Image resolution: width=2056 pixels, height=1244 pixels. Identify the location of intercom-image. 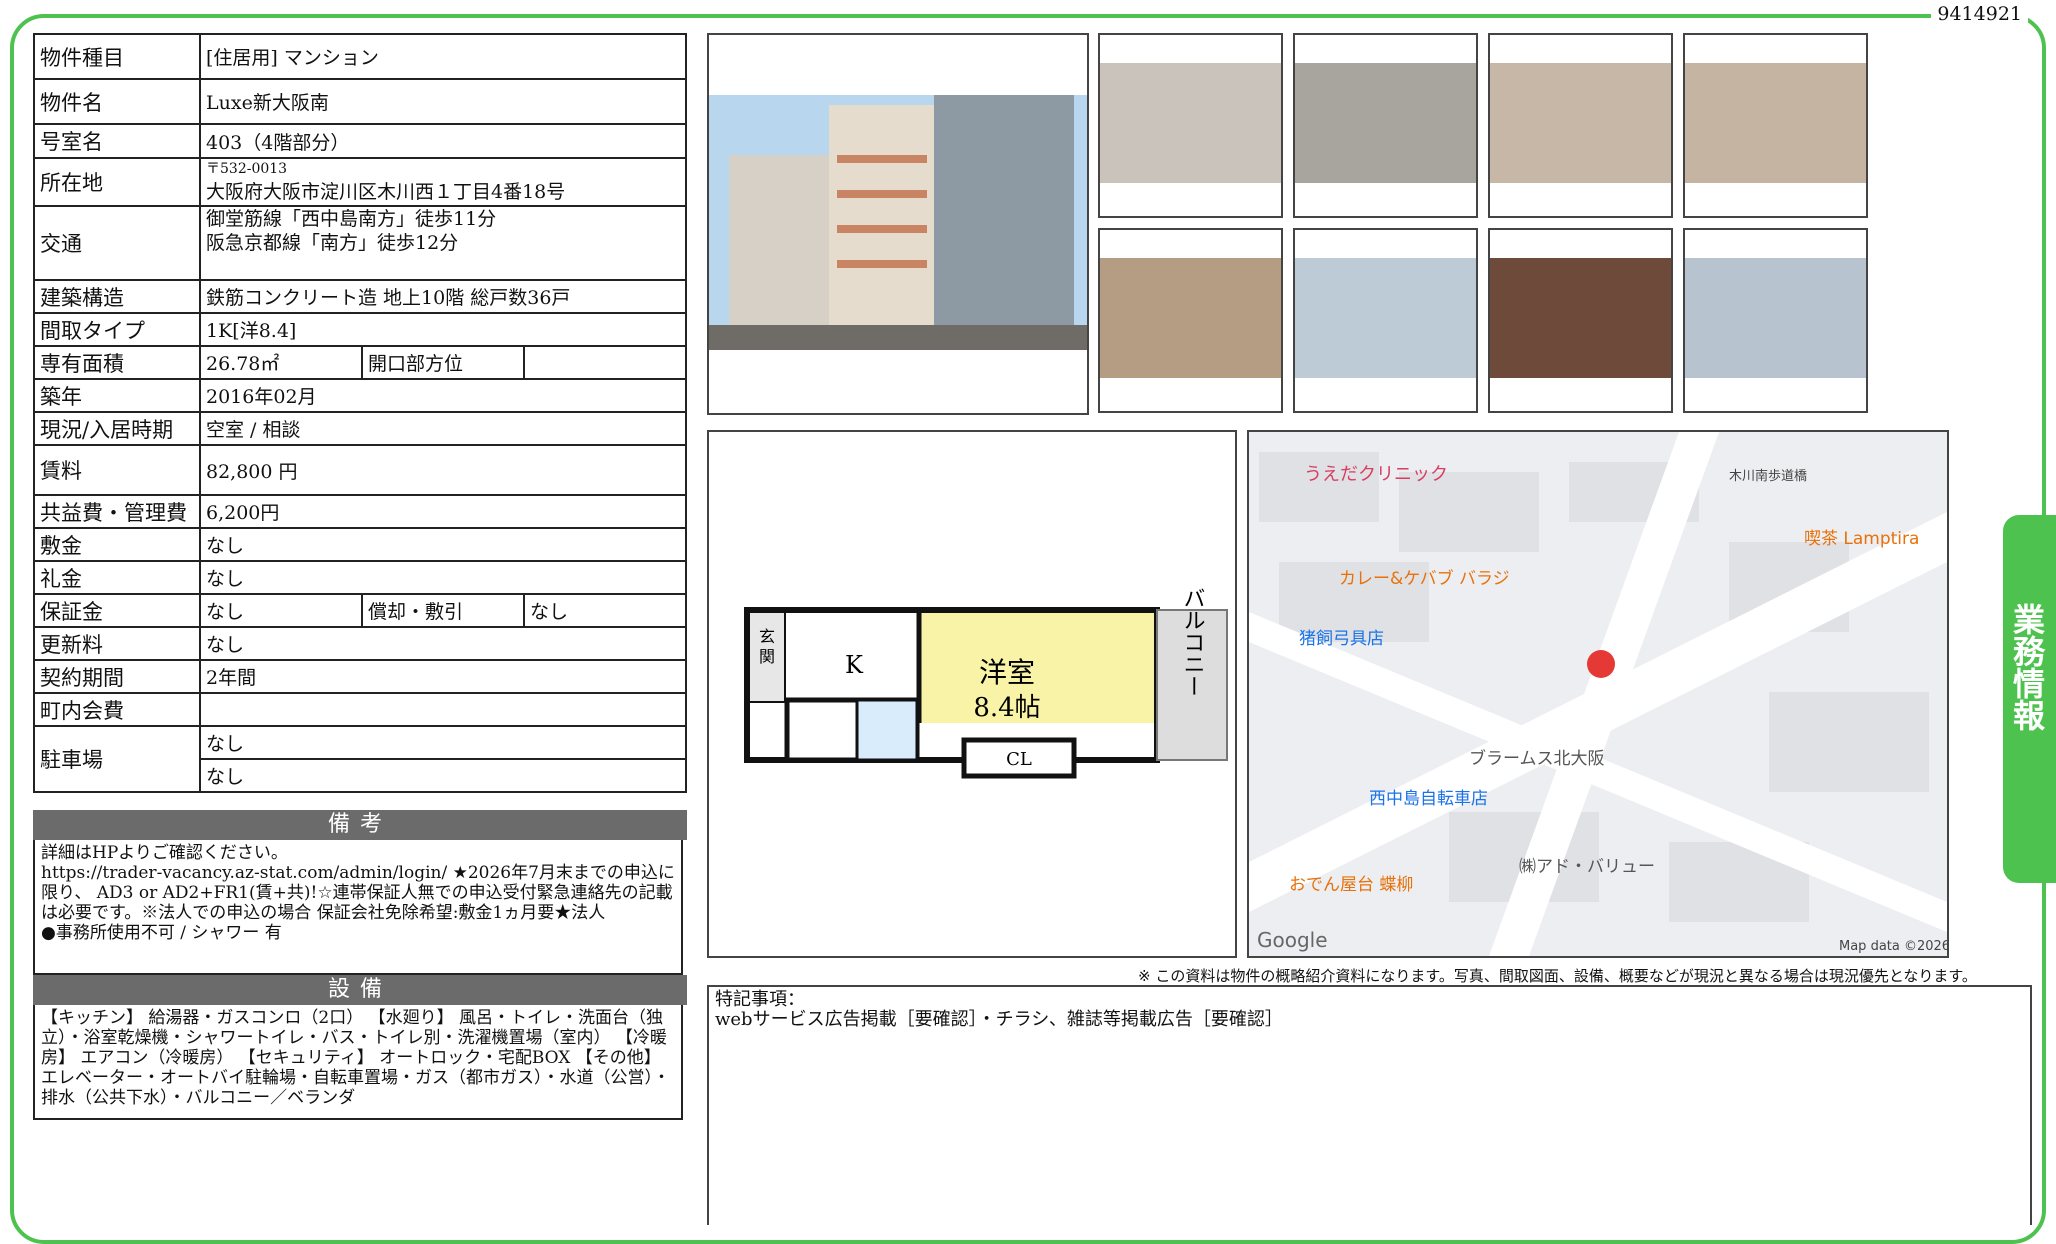
(1385, 123).